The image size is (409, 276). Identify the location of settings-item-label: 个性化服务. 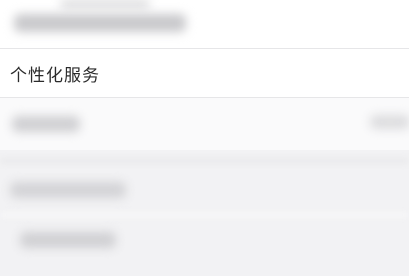
(55, 75).